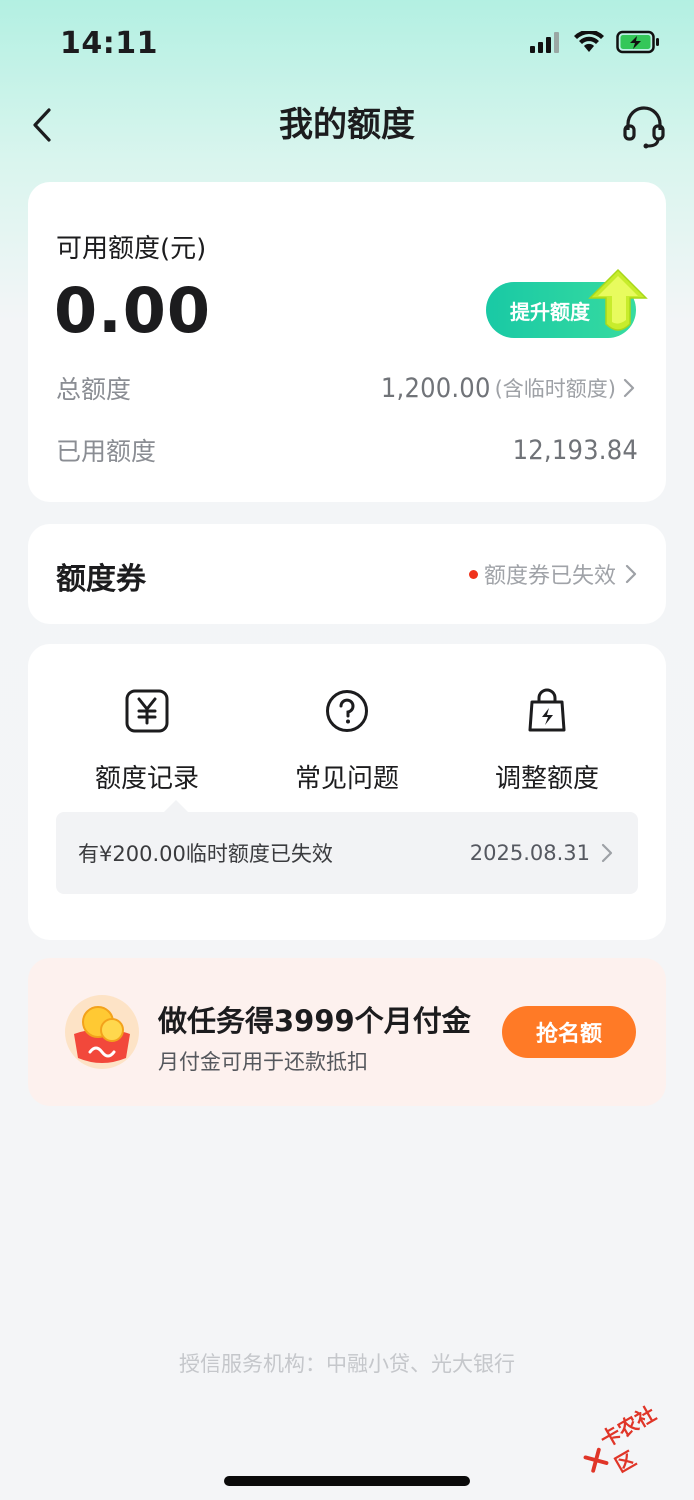 The height and width of the screenshot is (1500, 694). What do you see at coordinates (132, 310) in the screenshot?
I see `available-quota-value: 0.00` at bounding box center [132, 310].